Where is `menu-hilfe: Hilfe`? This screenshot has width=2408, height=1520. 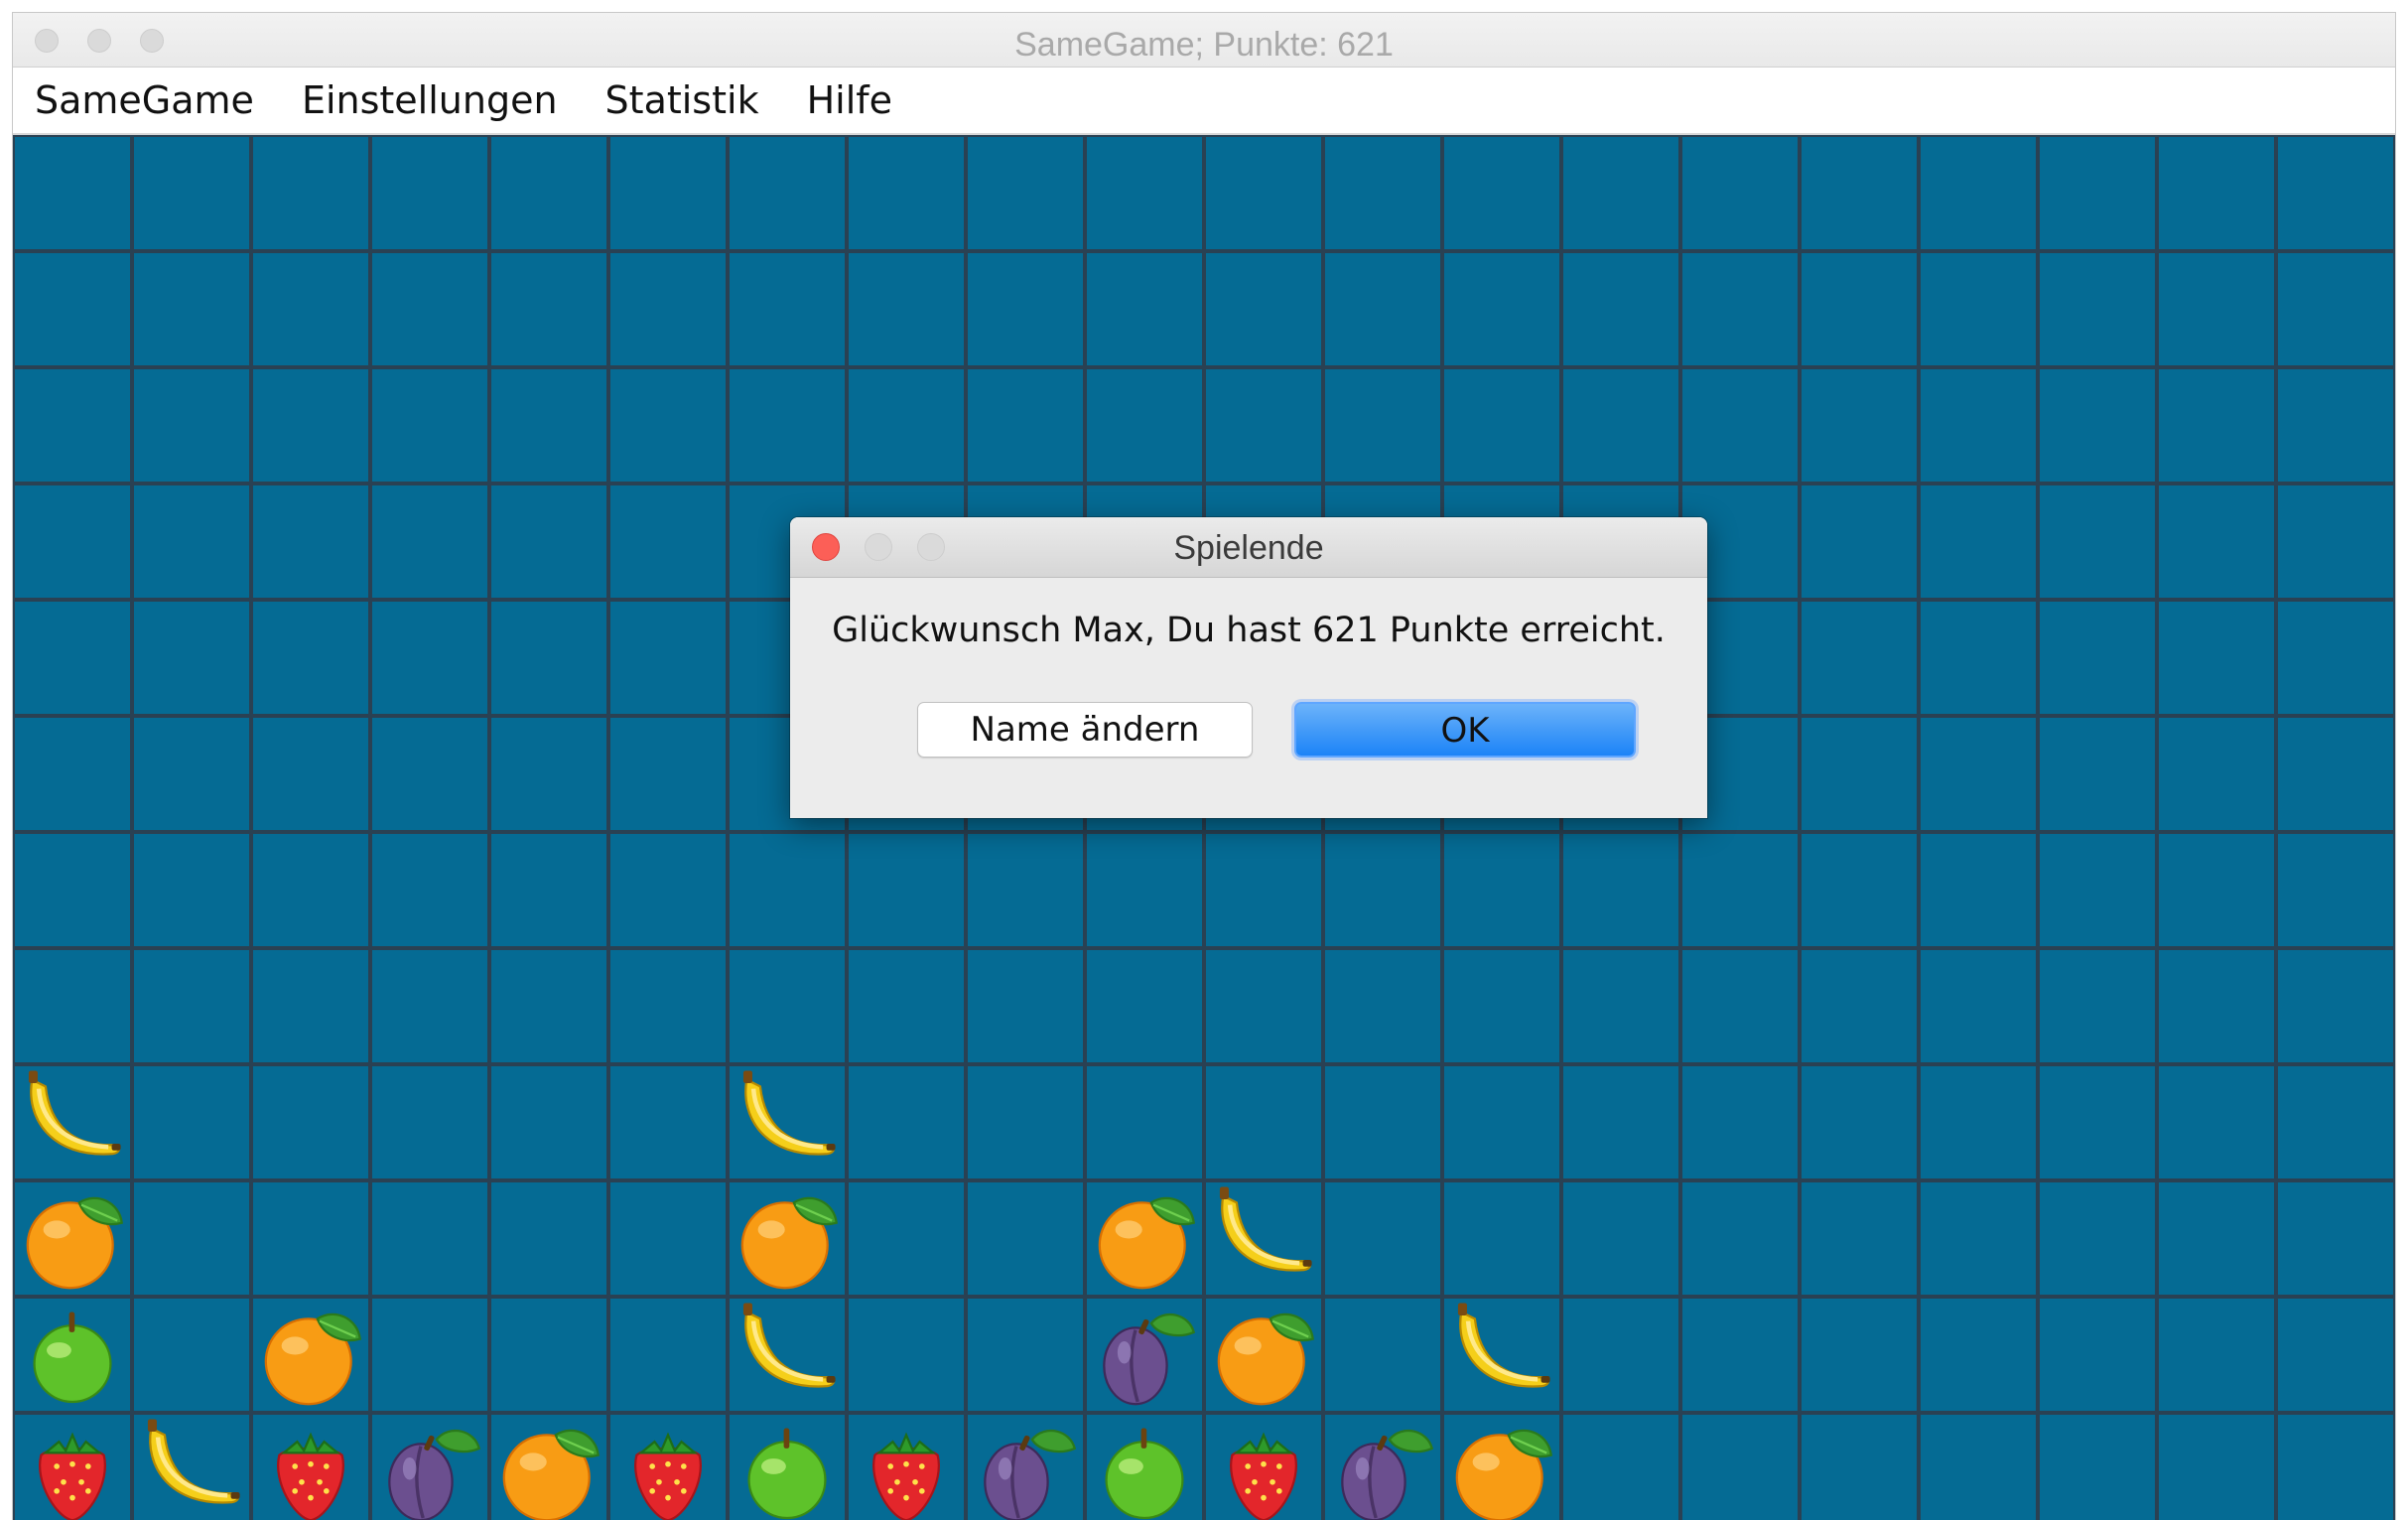 menu-hilfe: Hilfe is located at coordinates (850, 100).